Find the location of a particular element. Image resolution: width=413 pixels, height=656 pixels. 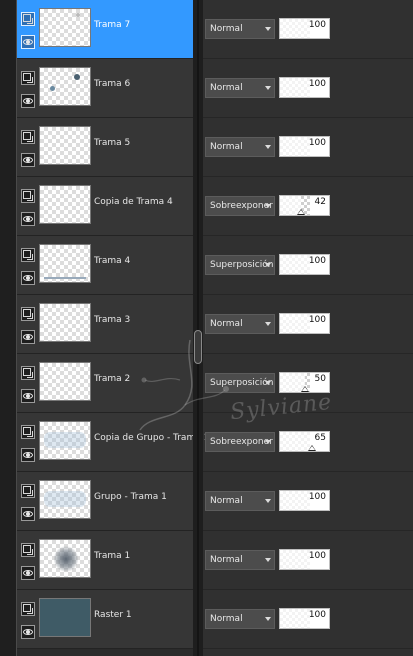

layer-name: Trama 5 is located at coordinates (112, 143).